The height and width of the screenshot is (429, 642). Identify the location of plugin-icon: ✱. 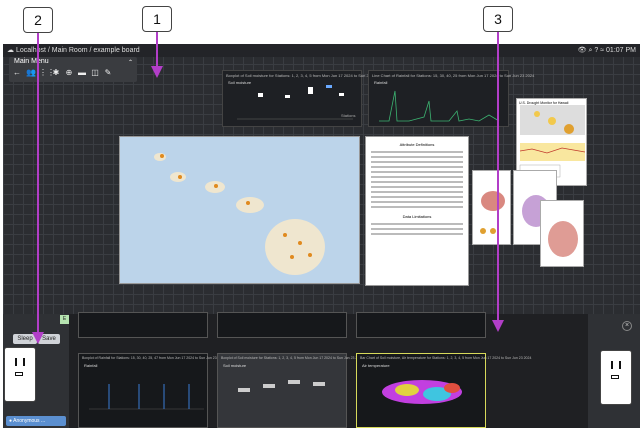
(56, 73).